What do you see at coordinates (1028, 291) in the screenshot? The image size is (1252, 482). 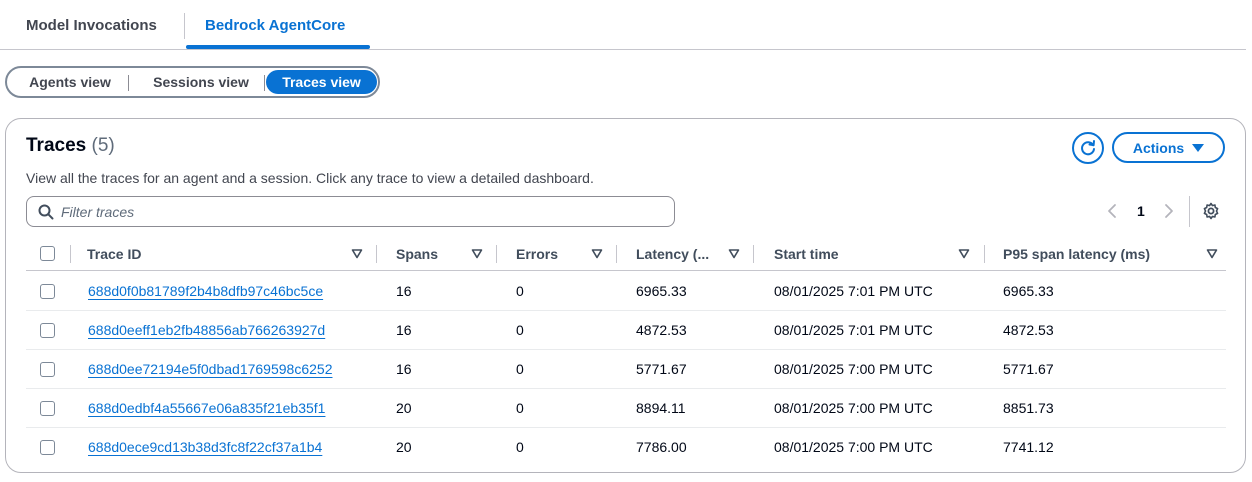 I see `p95-cell: 6965.33` at bounding box center [1028, 291].